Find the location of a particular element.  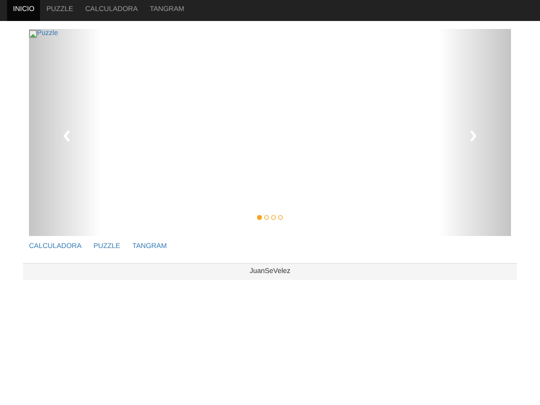

previous-button is located at coordinates (67, 136).